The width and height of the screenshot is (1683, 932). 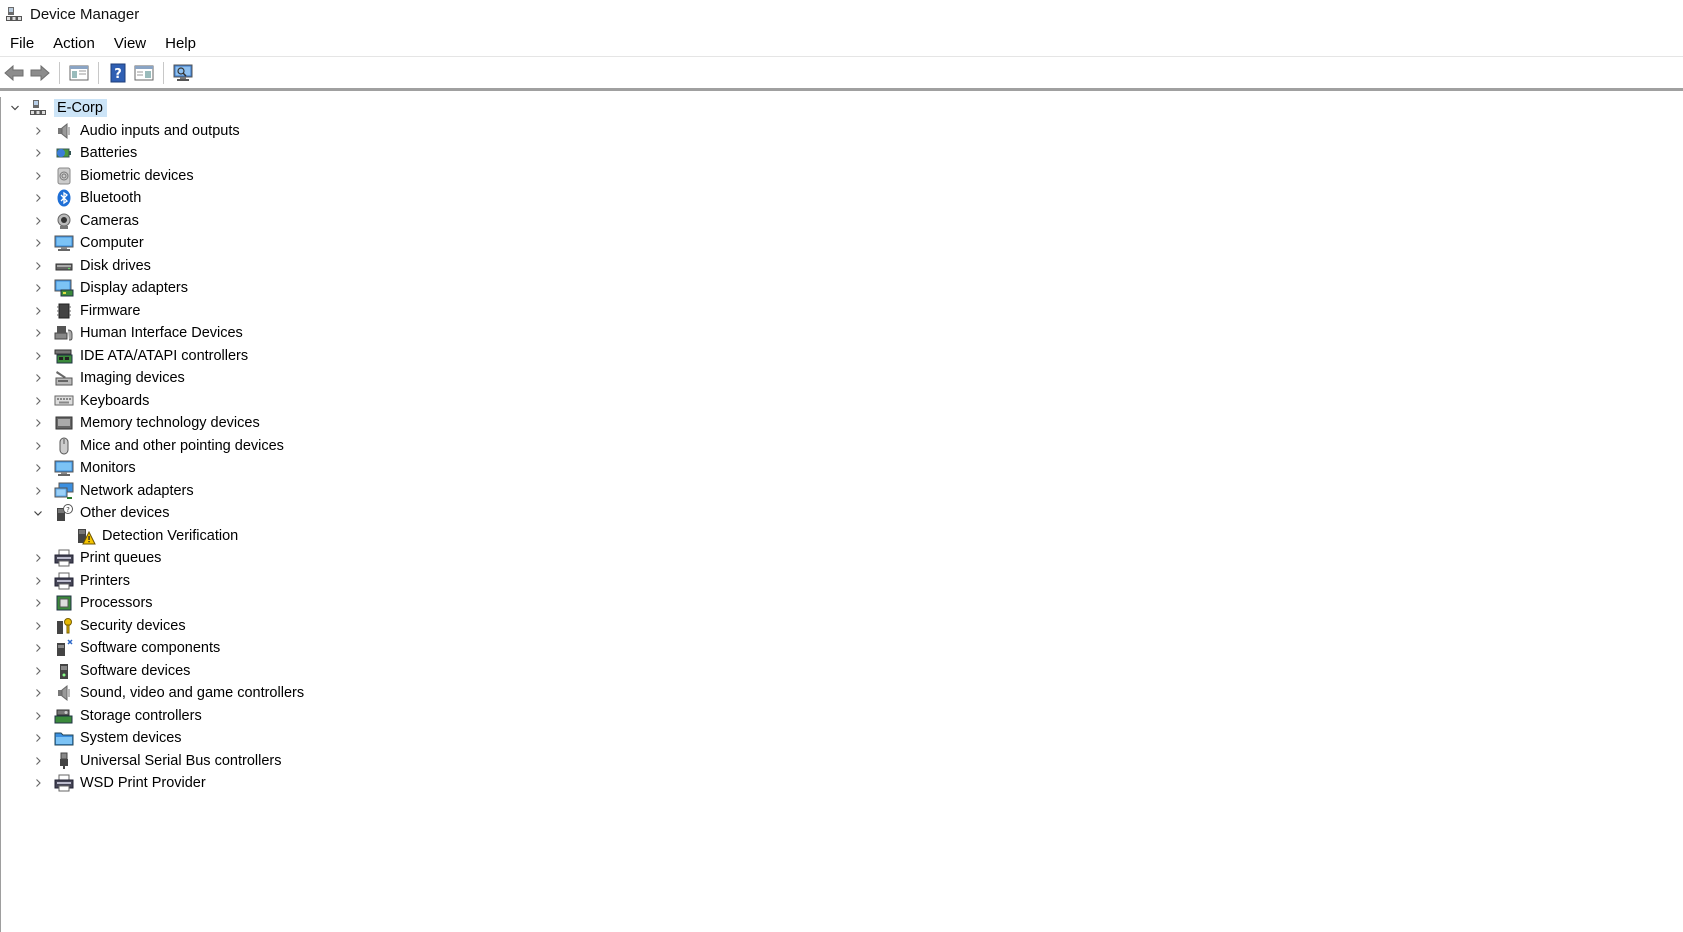 What do you see at coordinates (842, 603) in the screenshot?
I see `tree-item-category: Processors` at bounding box center [842, 603].